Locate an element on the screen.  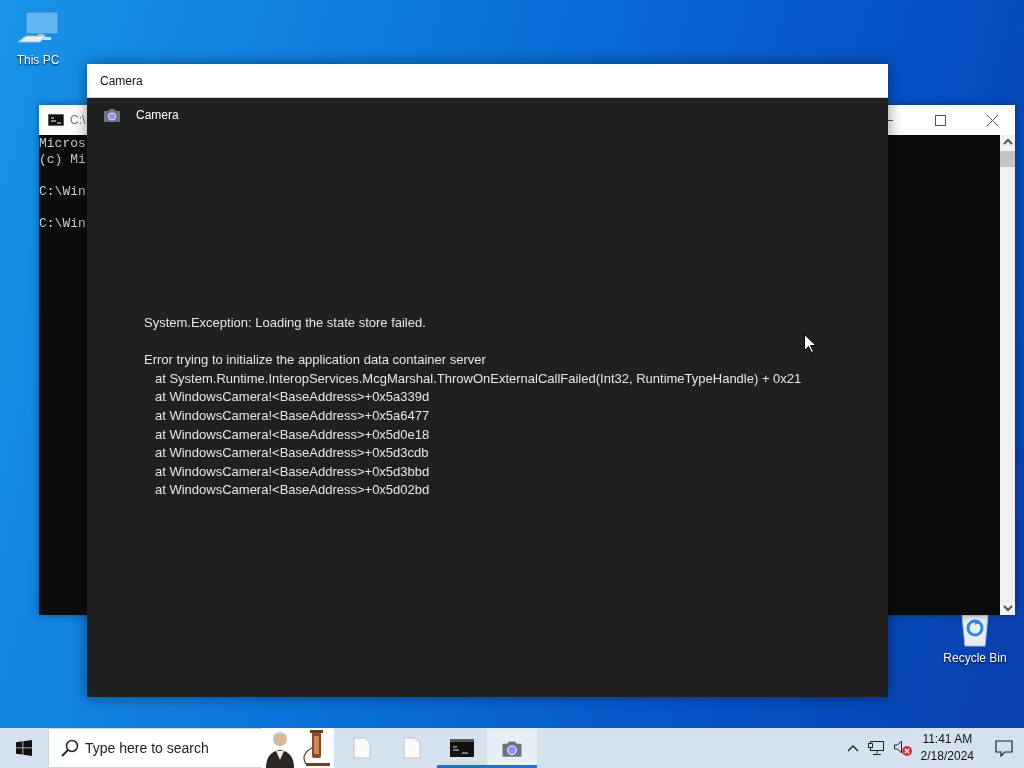
stack-trace-line: at WindowsCamera!<BaseAddress>+0x5d3bbd is located at coordinates (292, 471).